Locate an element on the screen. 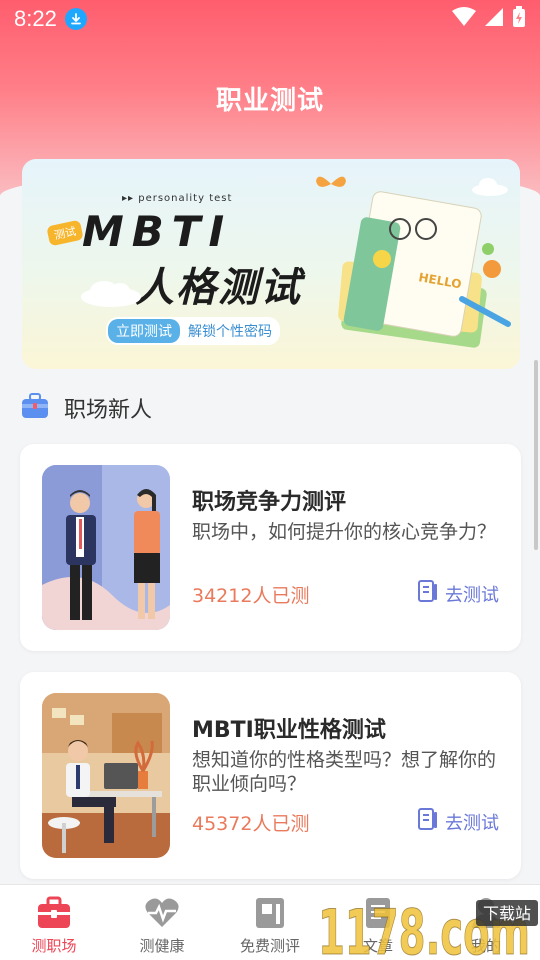 The width and height of the screenshot is (540, 960). section-header: 职场新人 is located at coordinates (86, 408).